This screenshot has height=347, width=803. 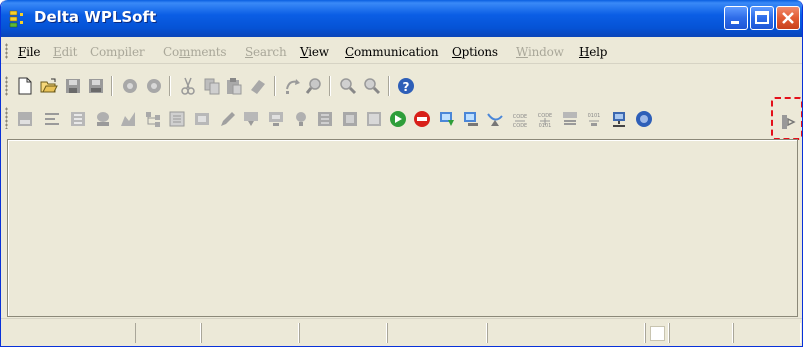 What do you see at coordinates (29, 52) in the screenshot?
I see `menu-file: File` at bounding box center [29, 52].